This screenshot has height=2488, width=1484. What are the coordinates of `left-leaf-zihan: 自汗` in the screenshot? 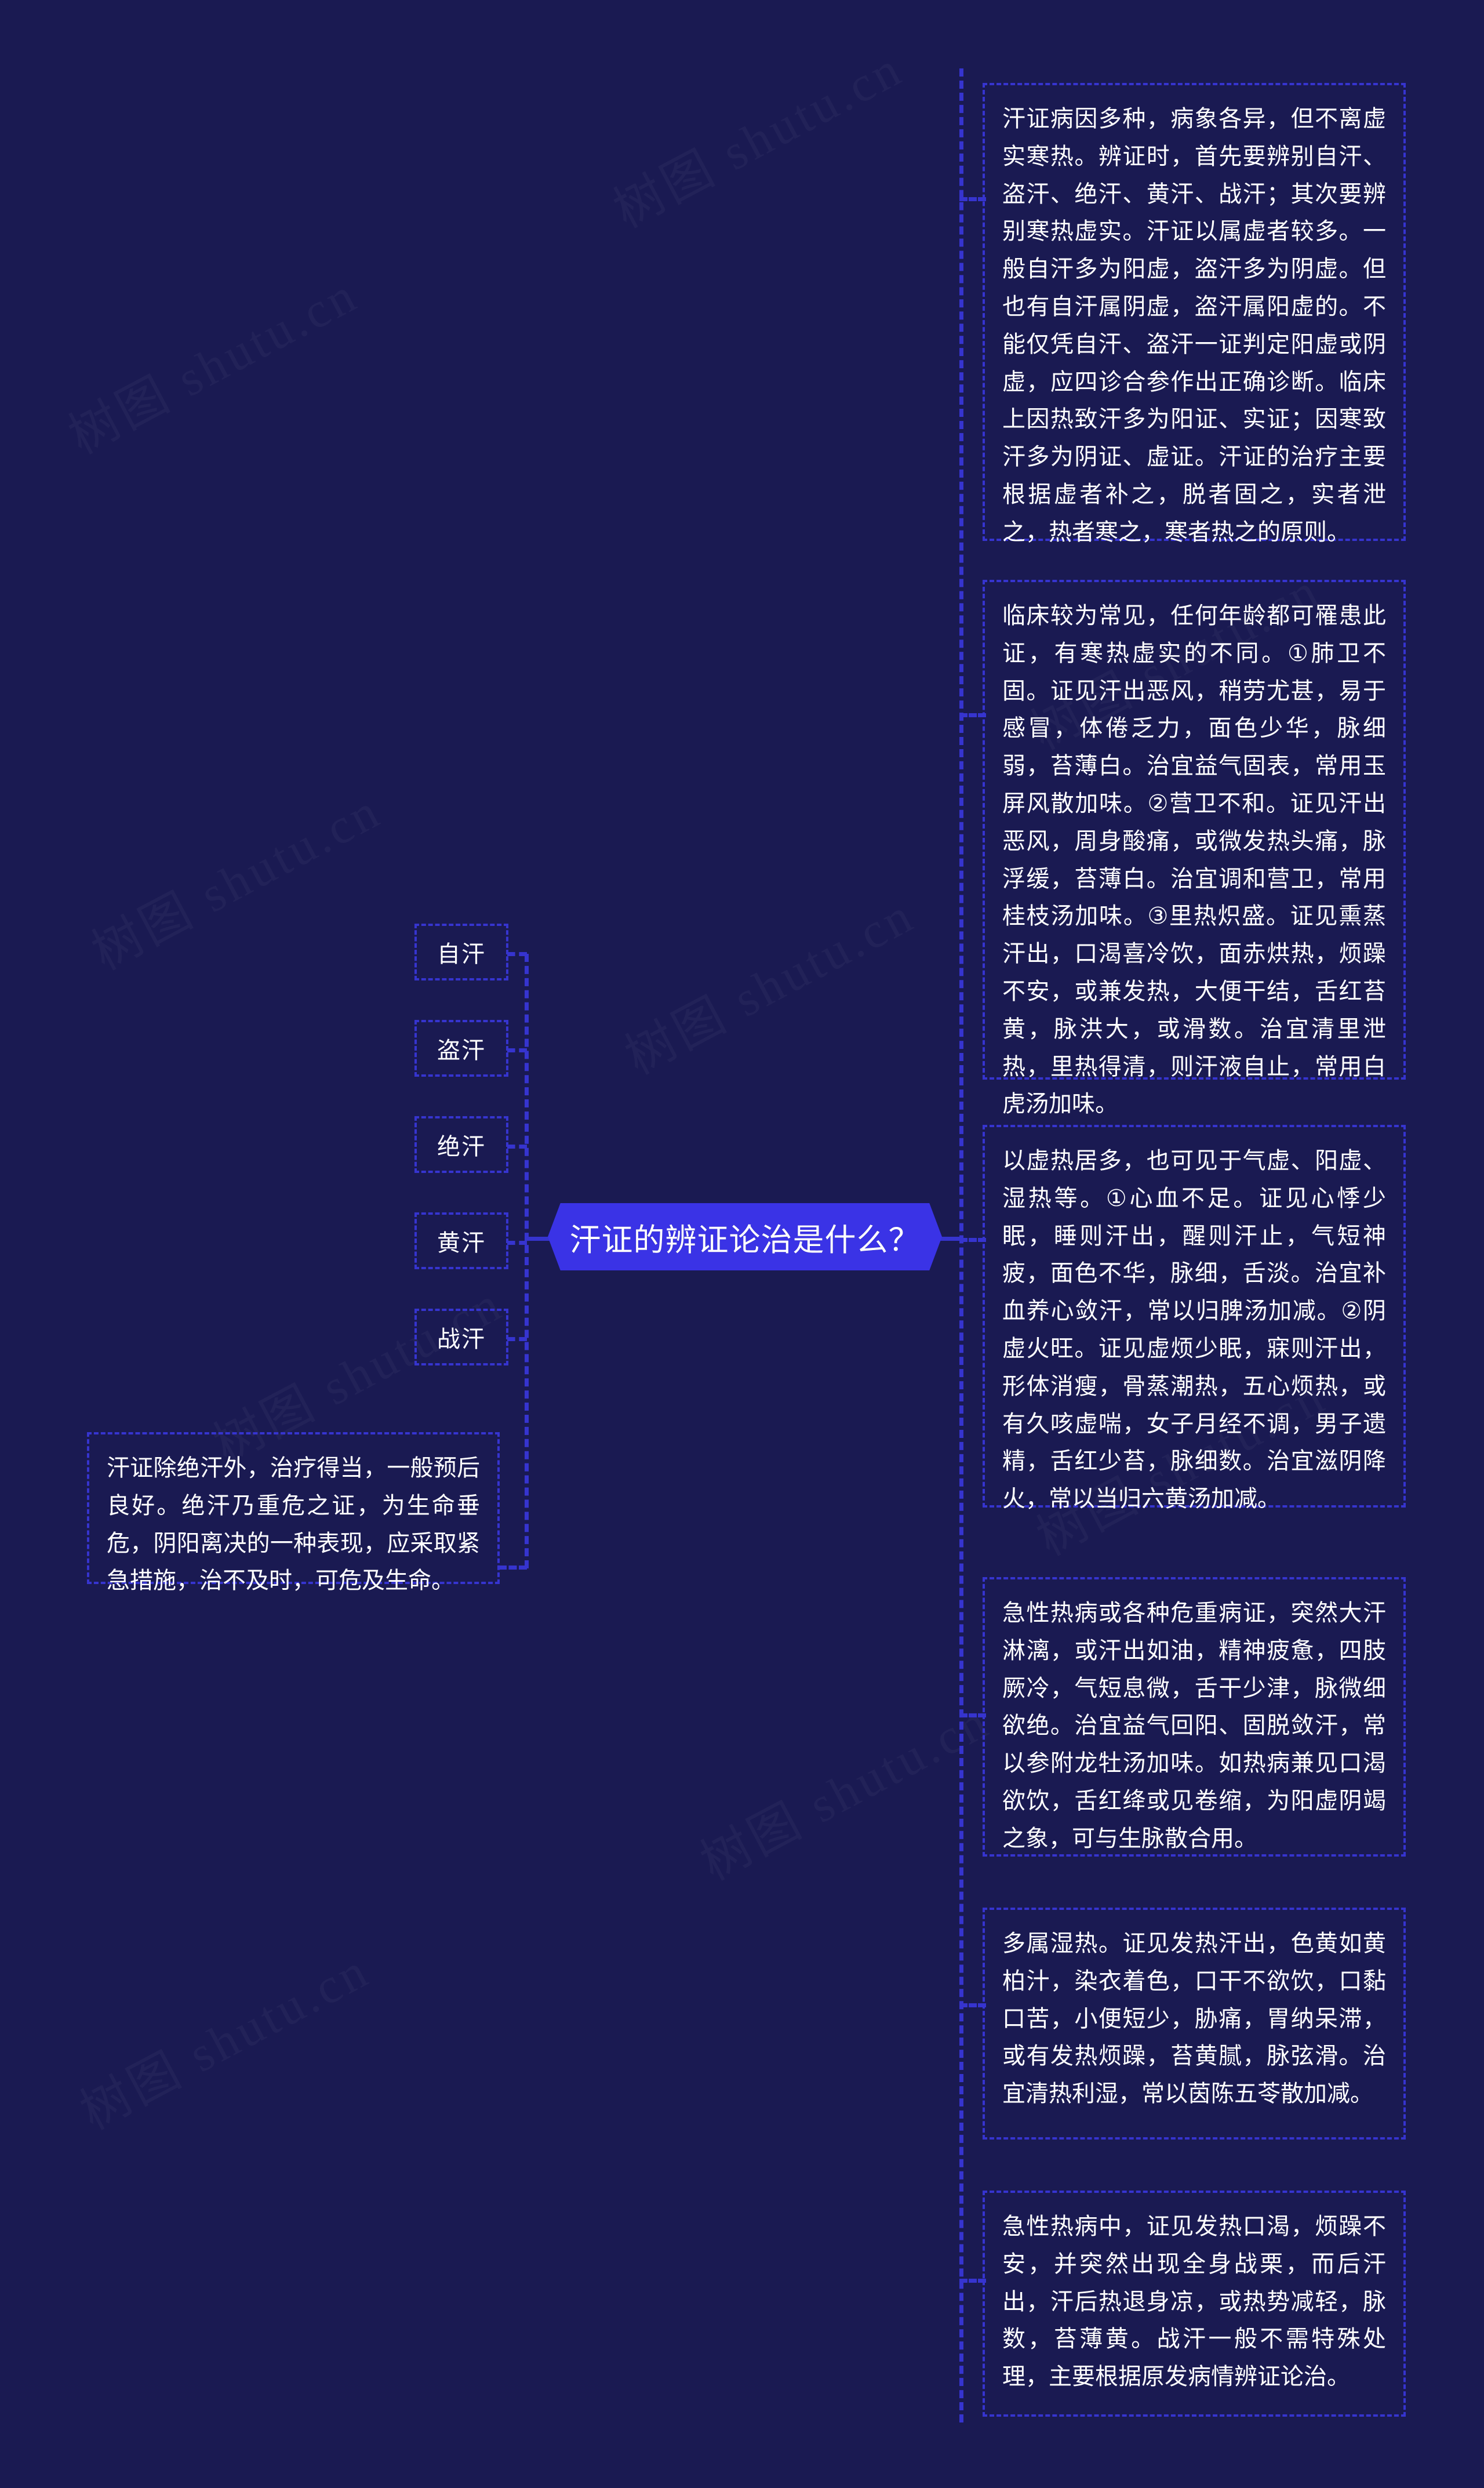 It's located at (461, 952).